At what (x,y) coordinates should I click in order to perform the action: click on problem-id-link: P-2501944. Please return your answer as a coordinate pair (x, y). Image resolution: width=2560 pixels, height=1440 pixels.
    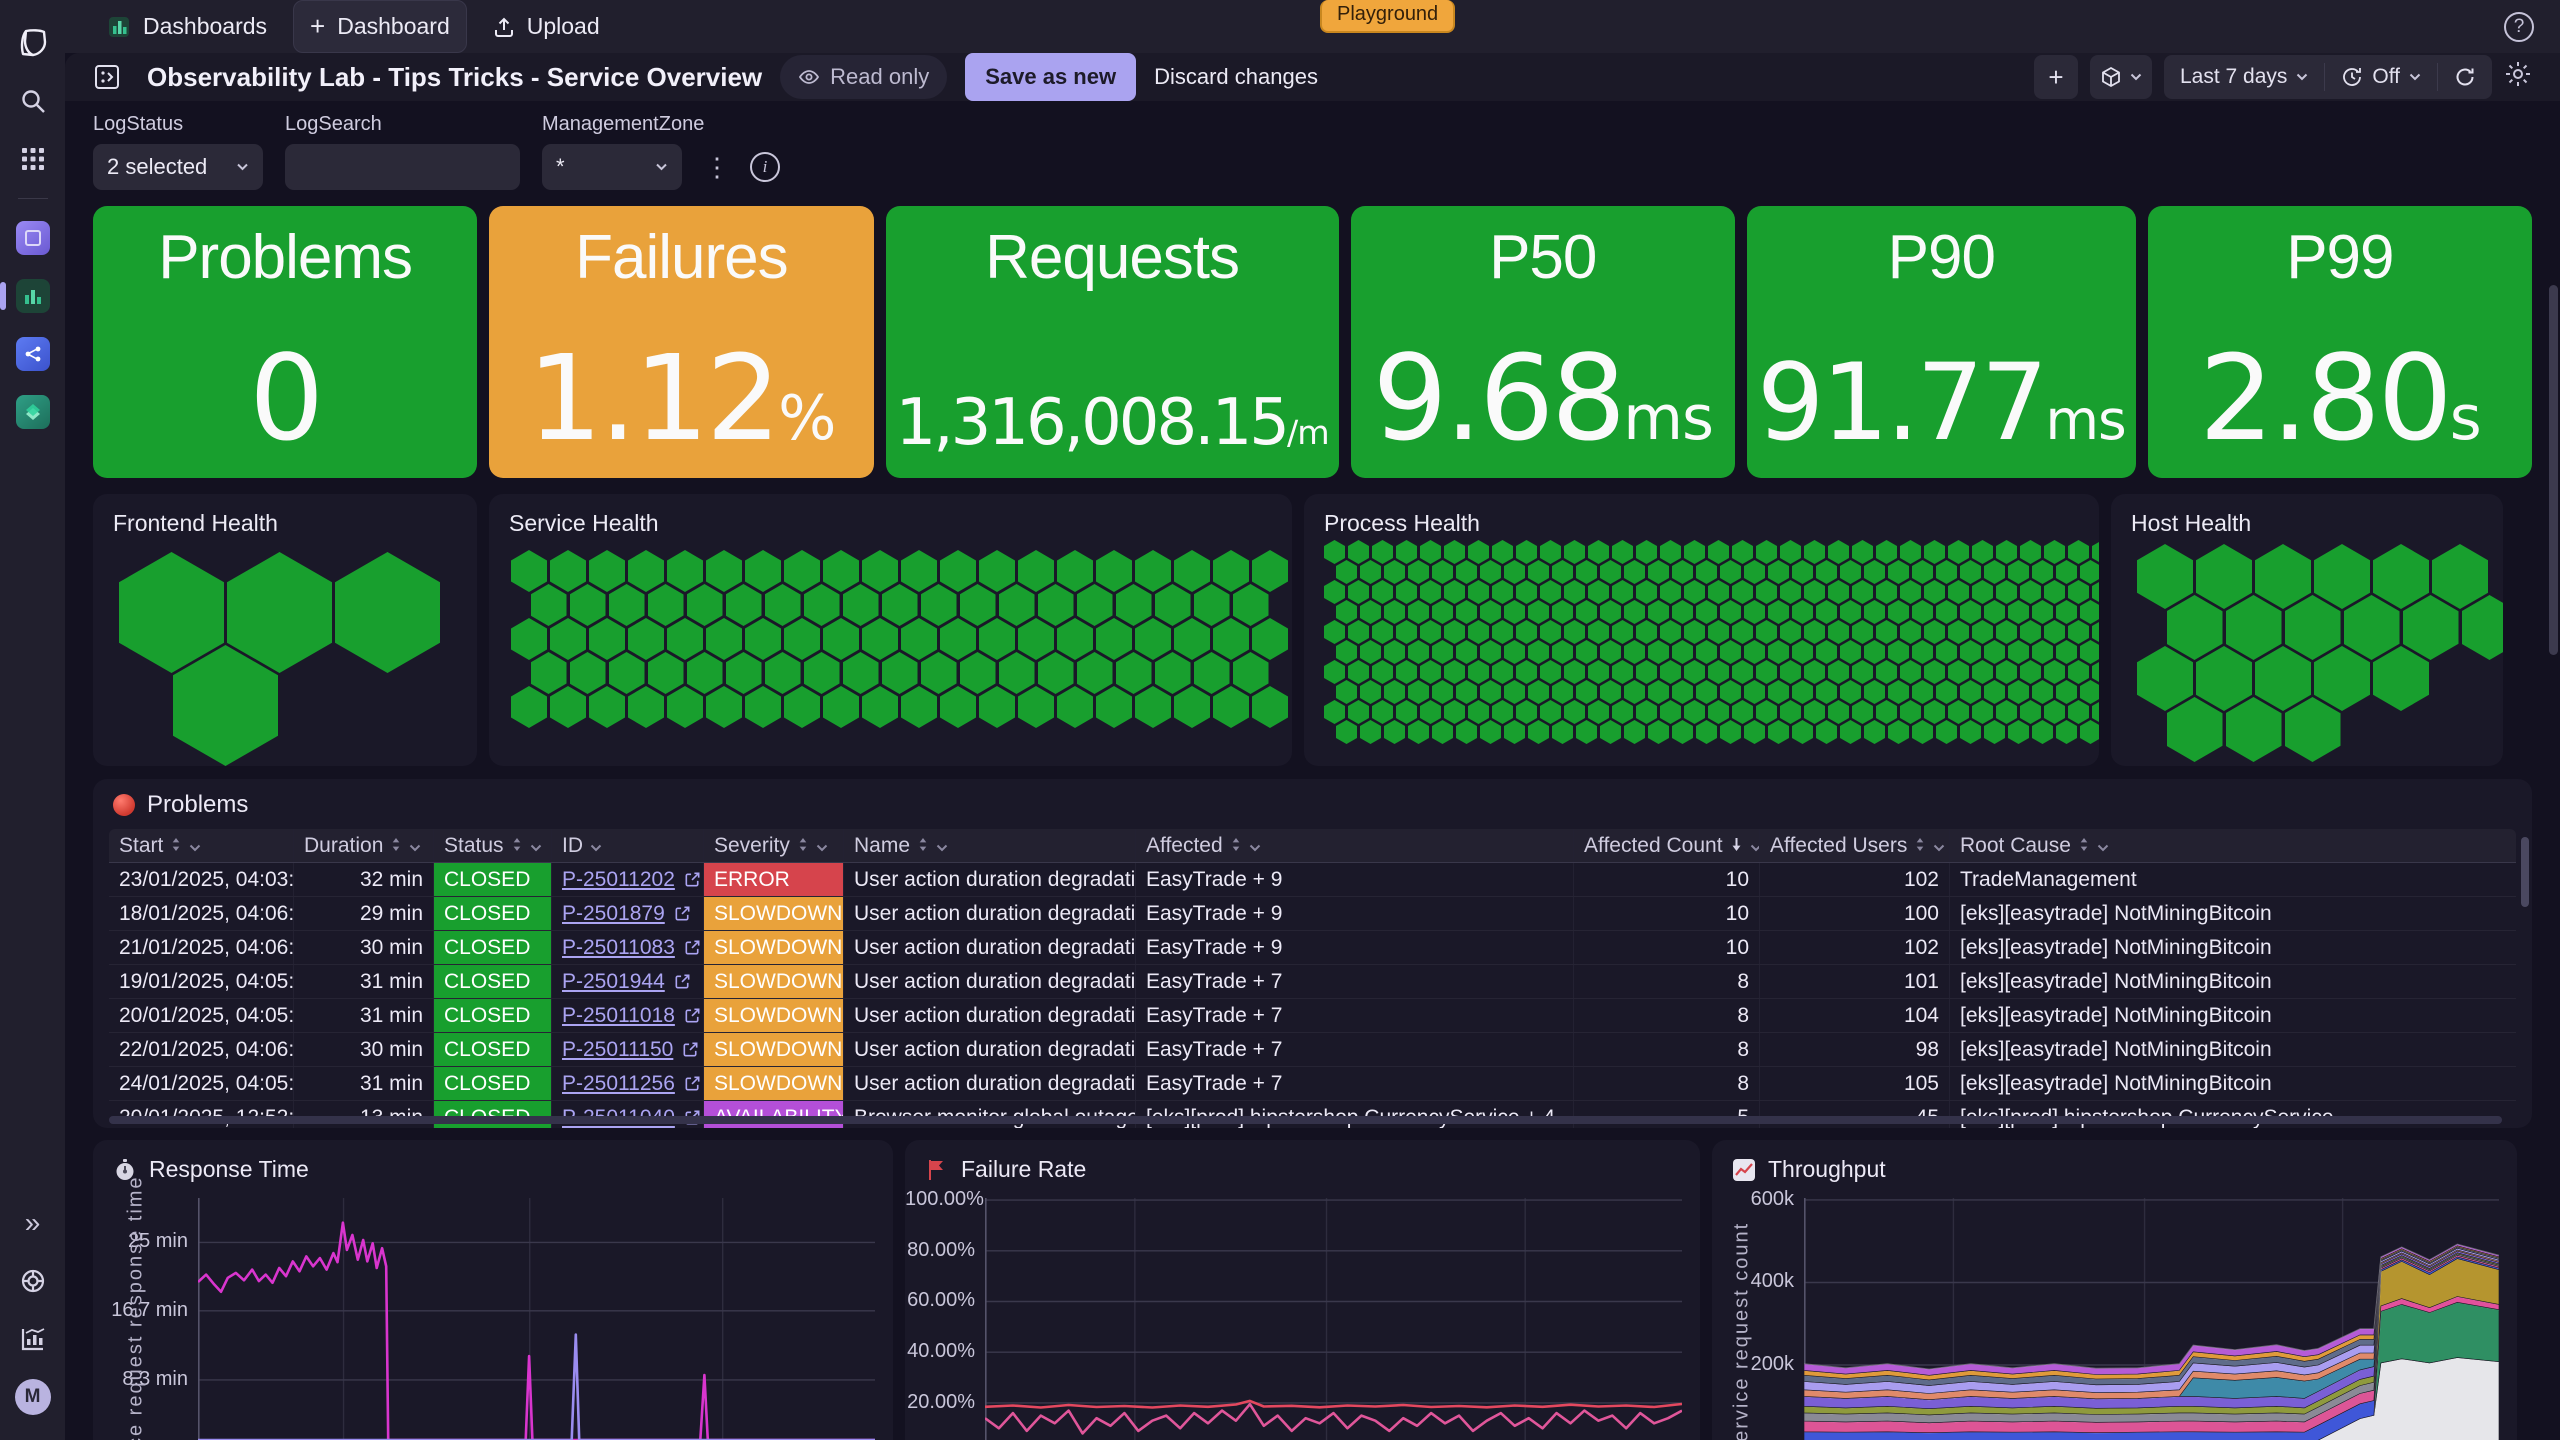
    Looking at the image, I should click on (627, 982).